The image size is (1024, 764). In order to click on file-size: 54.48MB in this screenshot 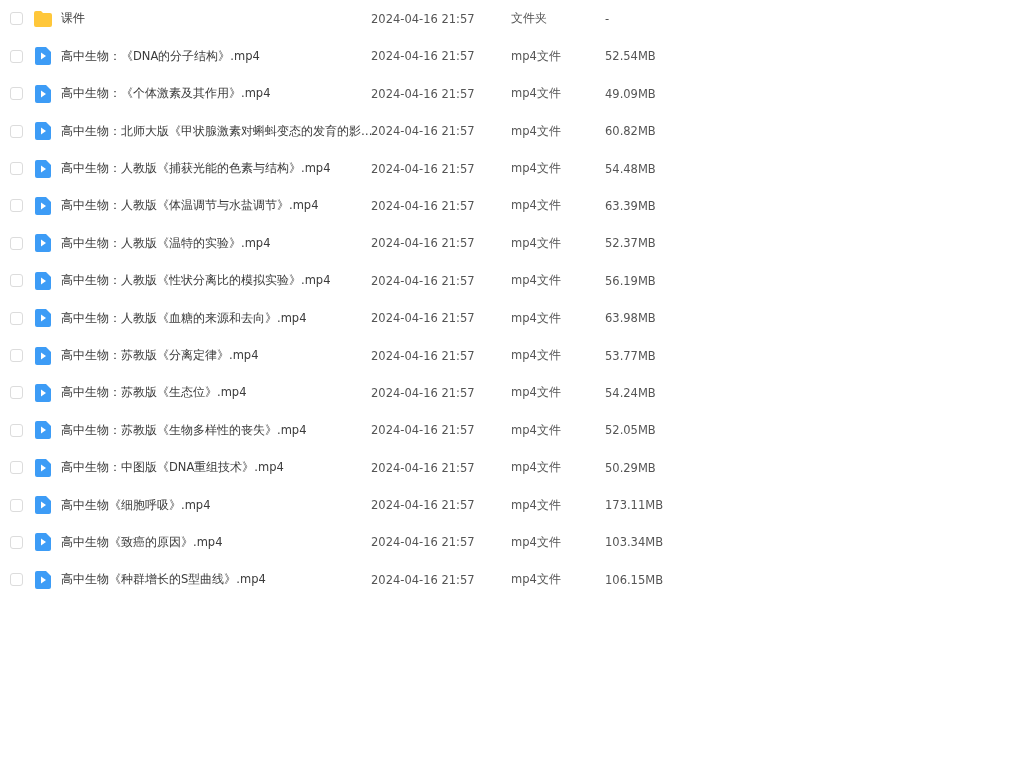, I will do `click(630, 168)`.